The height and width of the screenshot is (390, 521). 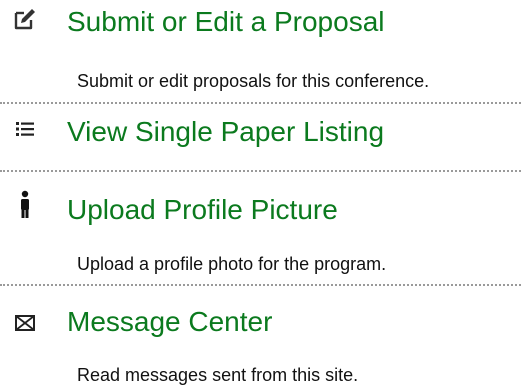 What do you see at coordinates (25, 205) in the screenshot?
I see `person-icon` at bounding box center [25, 205].